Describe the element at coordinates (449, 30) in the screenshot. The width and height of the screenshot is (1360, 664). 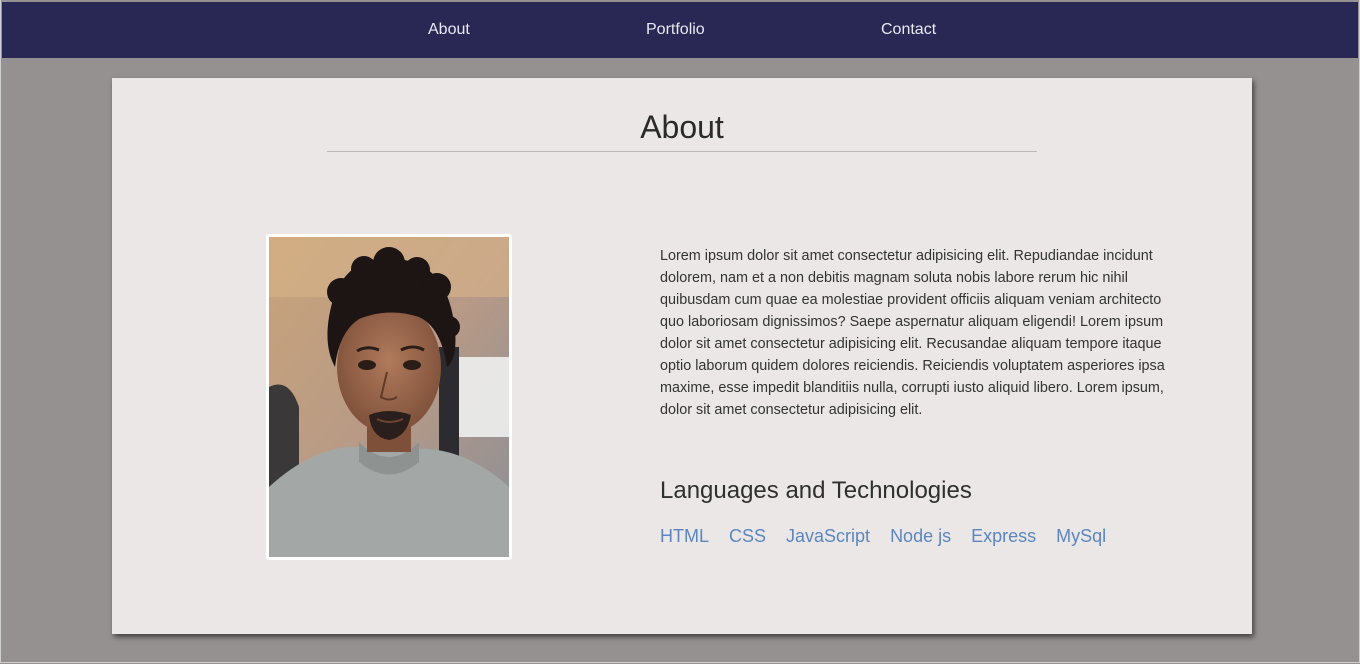
I see `nav-link-about: About` at that location.